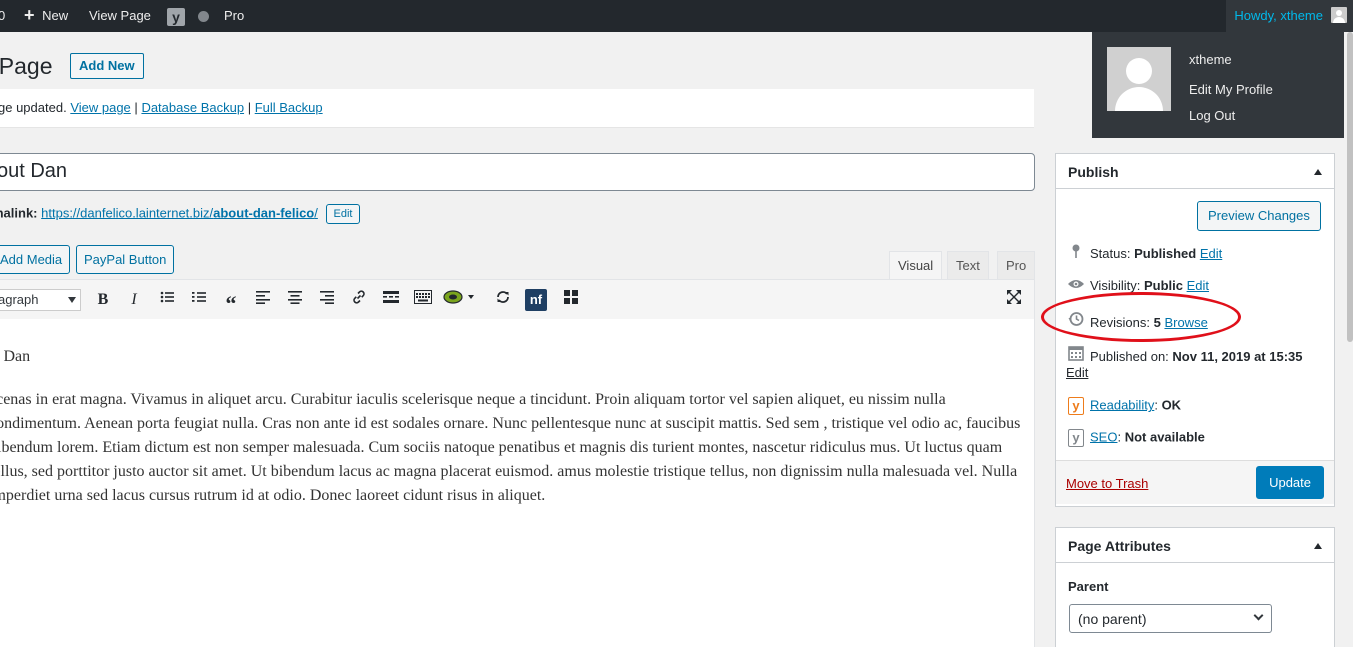 This screenshot has height=647, width=1353. I want to click on pro-menu: Pro, so click(234, 16).